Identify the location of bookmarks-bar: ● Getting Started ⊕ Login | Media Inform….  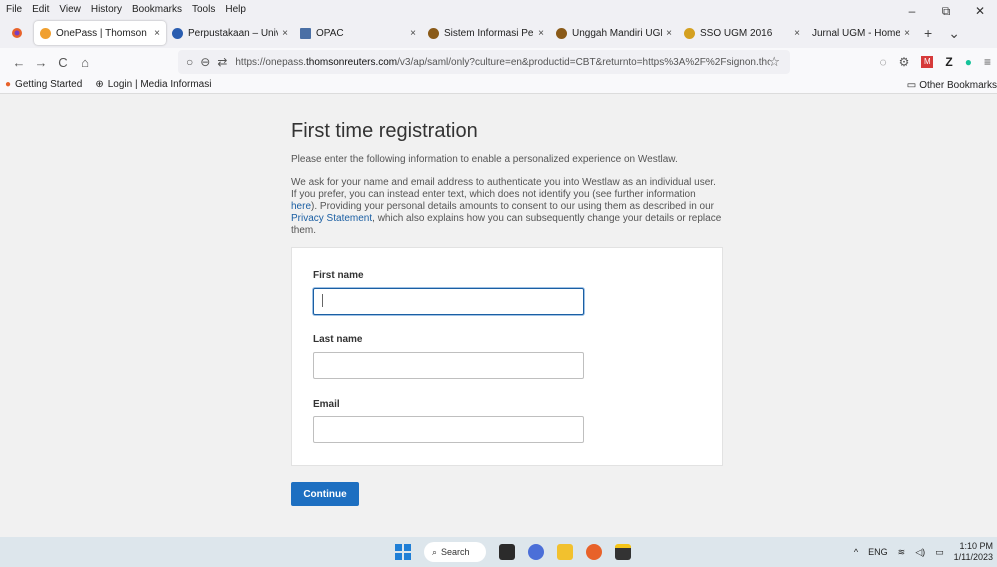
(498, 85).